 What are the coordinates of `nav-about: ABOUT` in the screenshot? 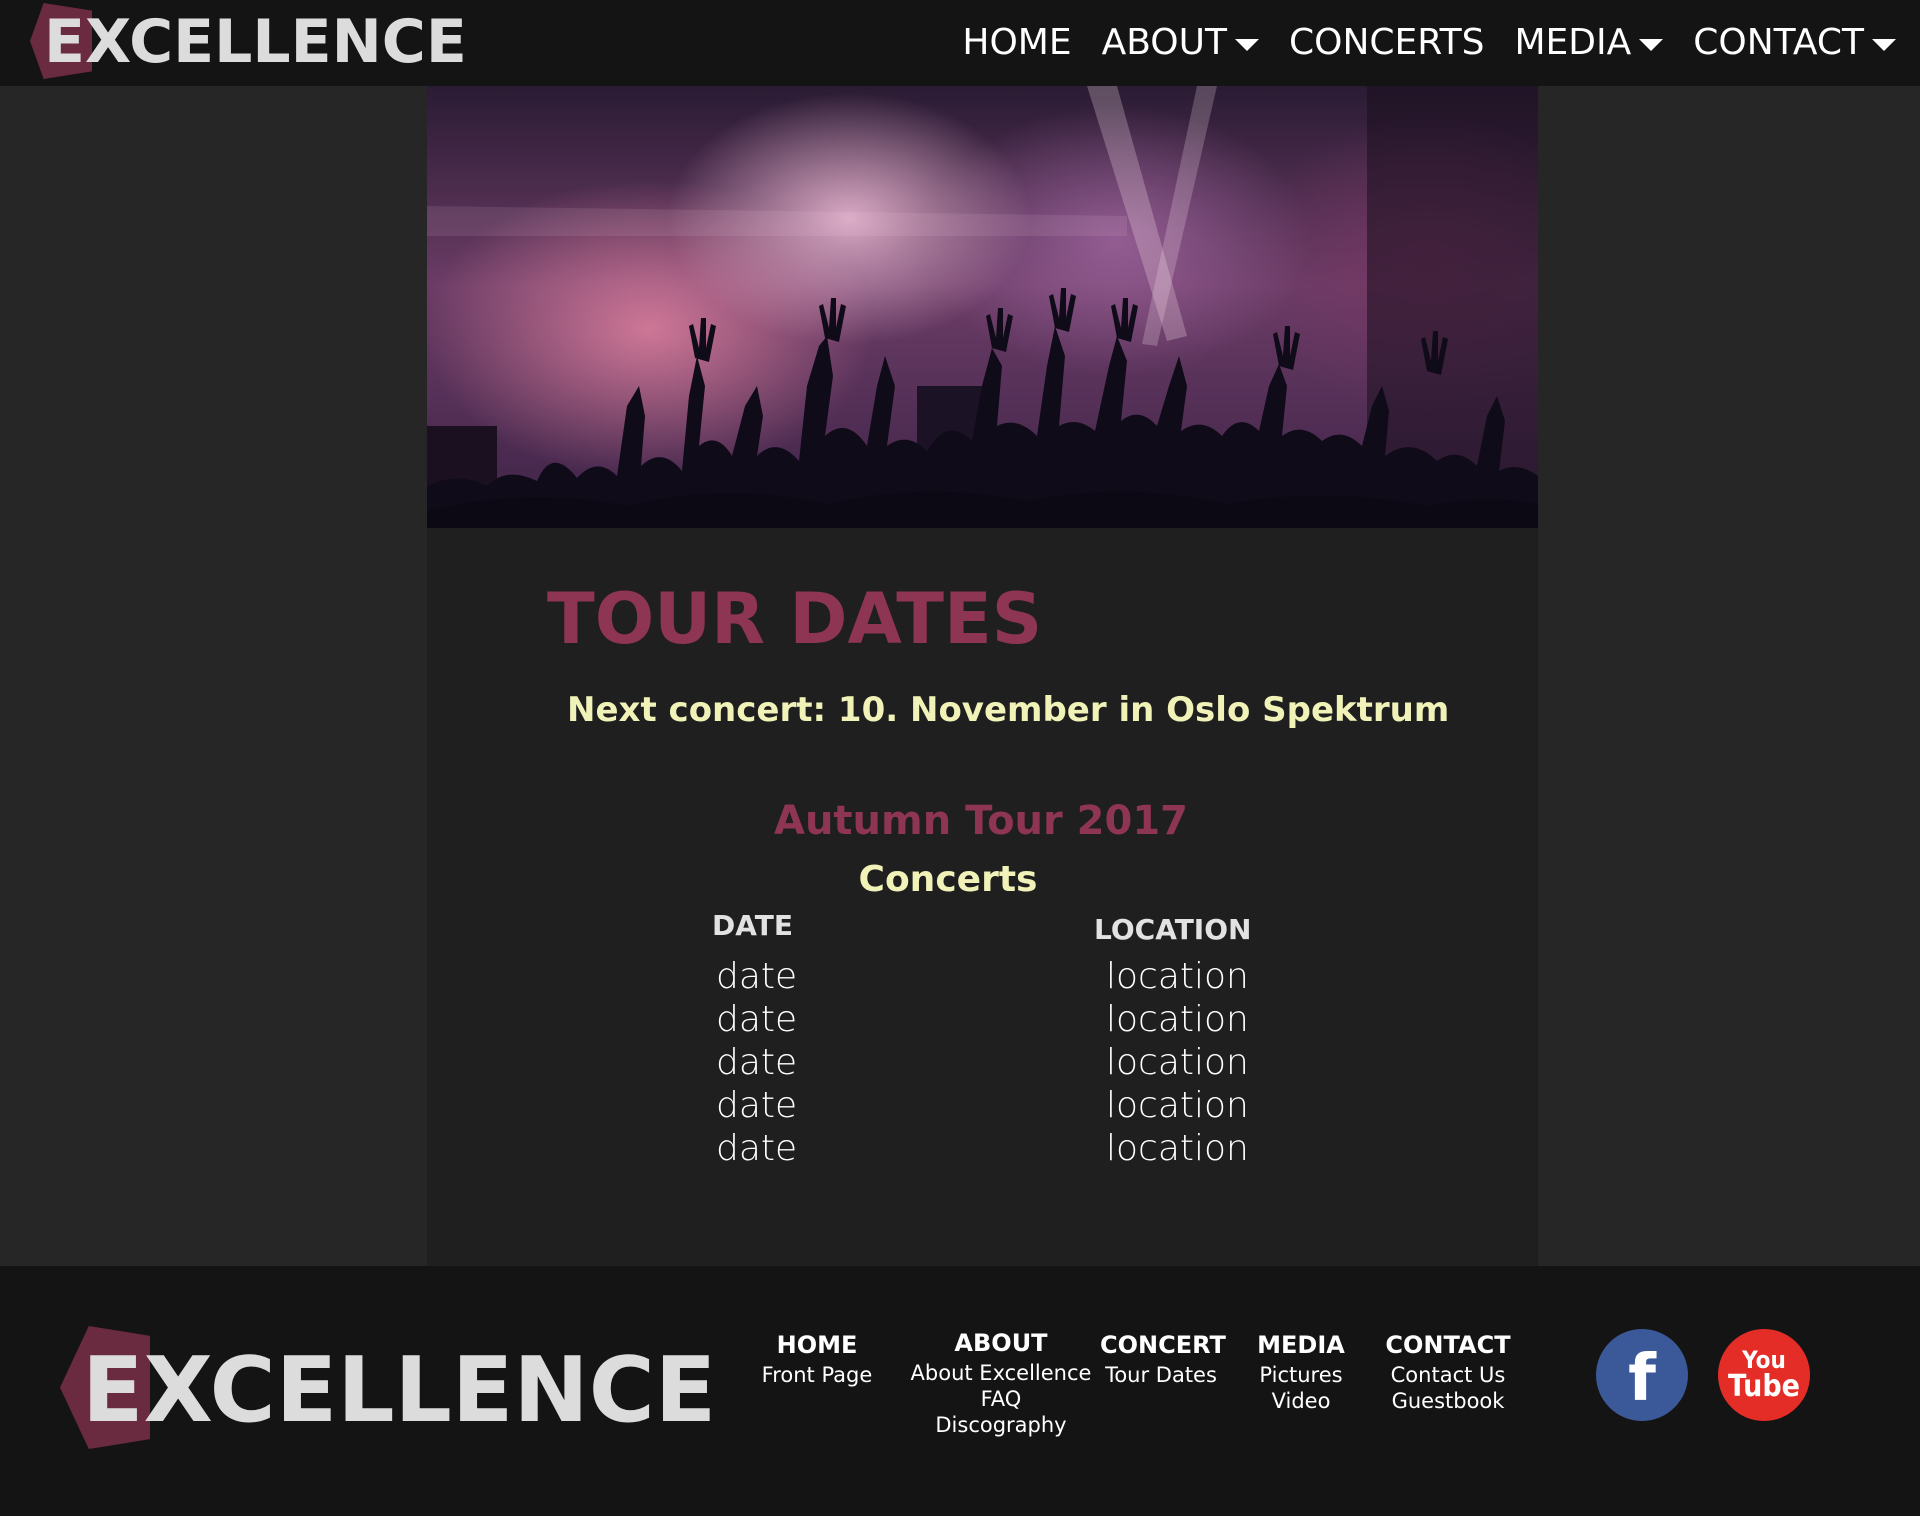 It's located at (1180, 43).